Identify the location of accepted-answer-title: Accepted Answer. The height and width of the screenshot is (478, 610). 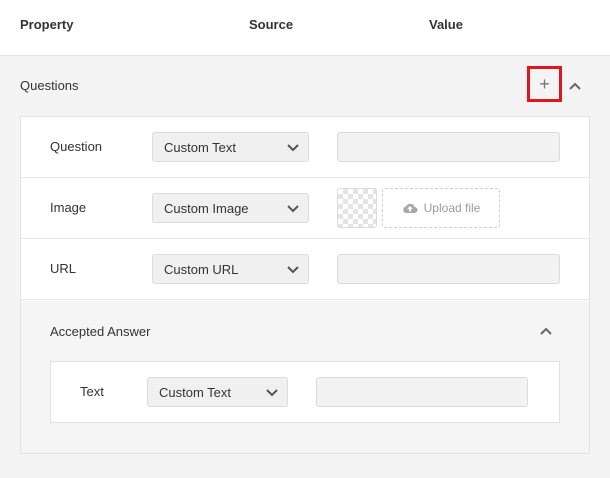
(100, 331).